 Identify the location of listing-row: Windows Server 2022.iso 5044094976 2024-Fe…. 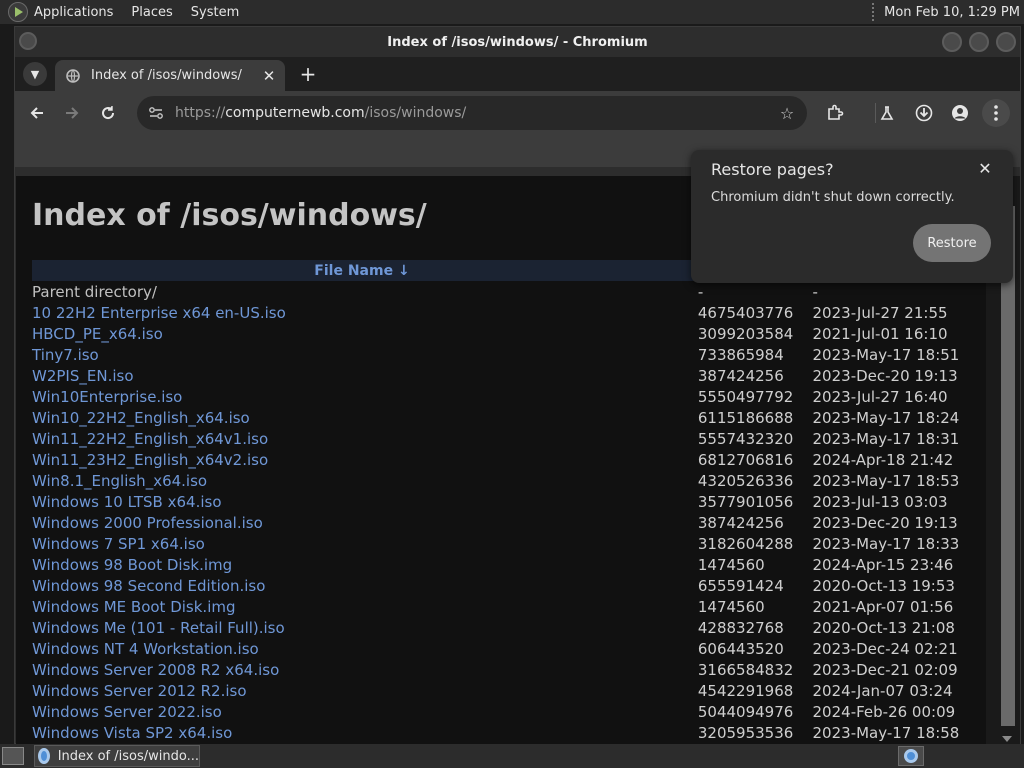
(502, 711).